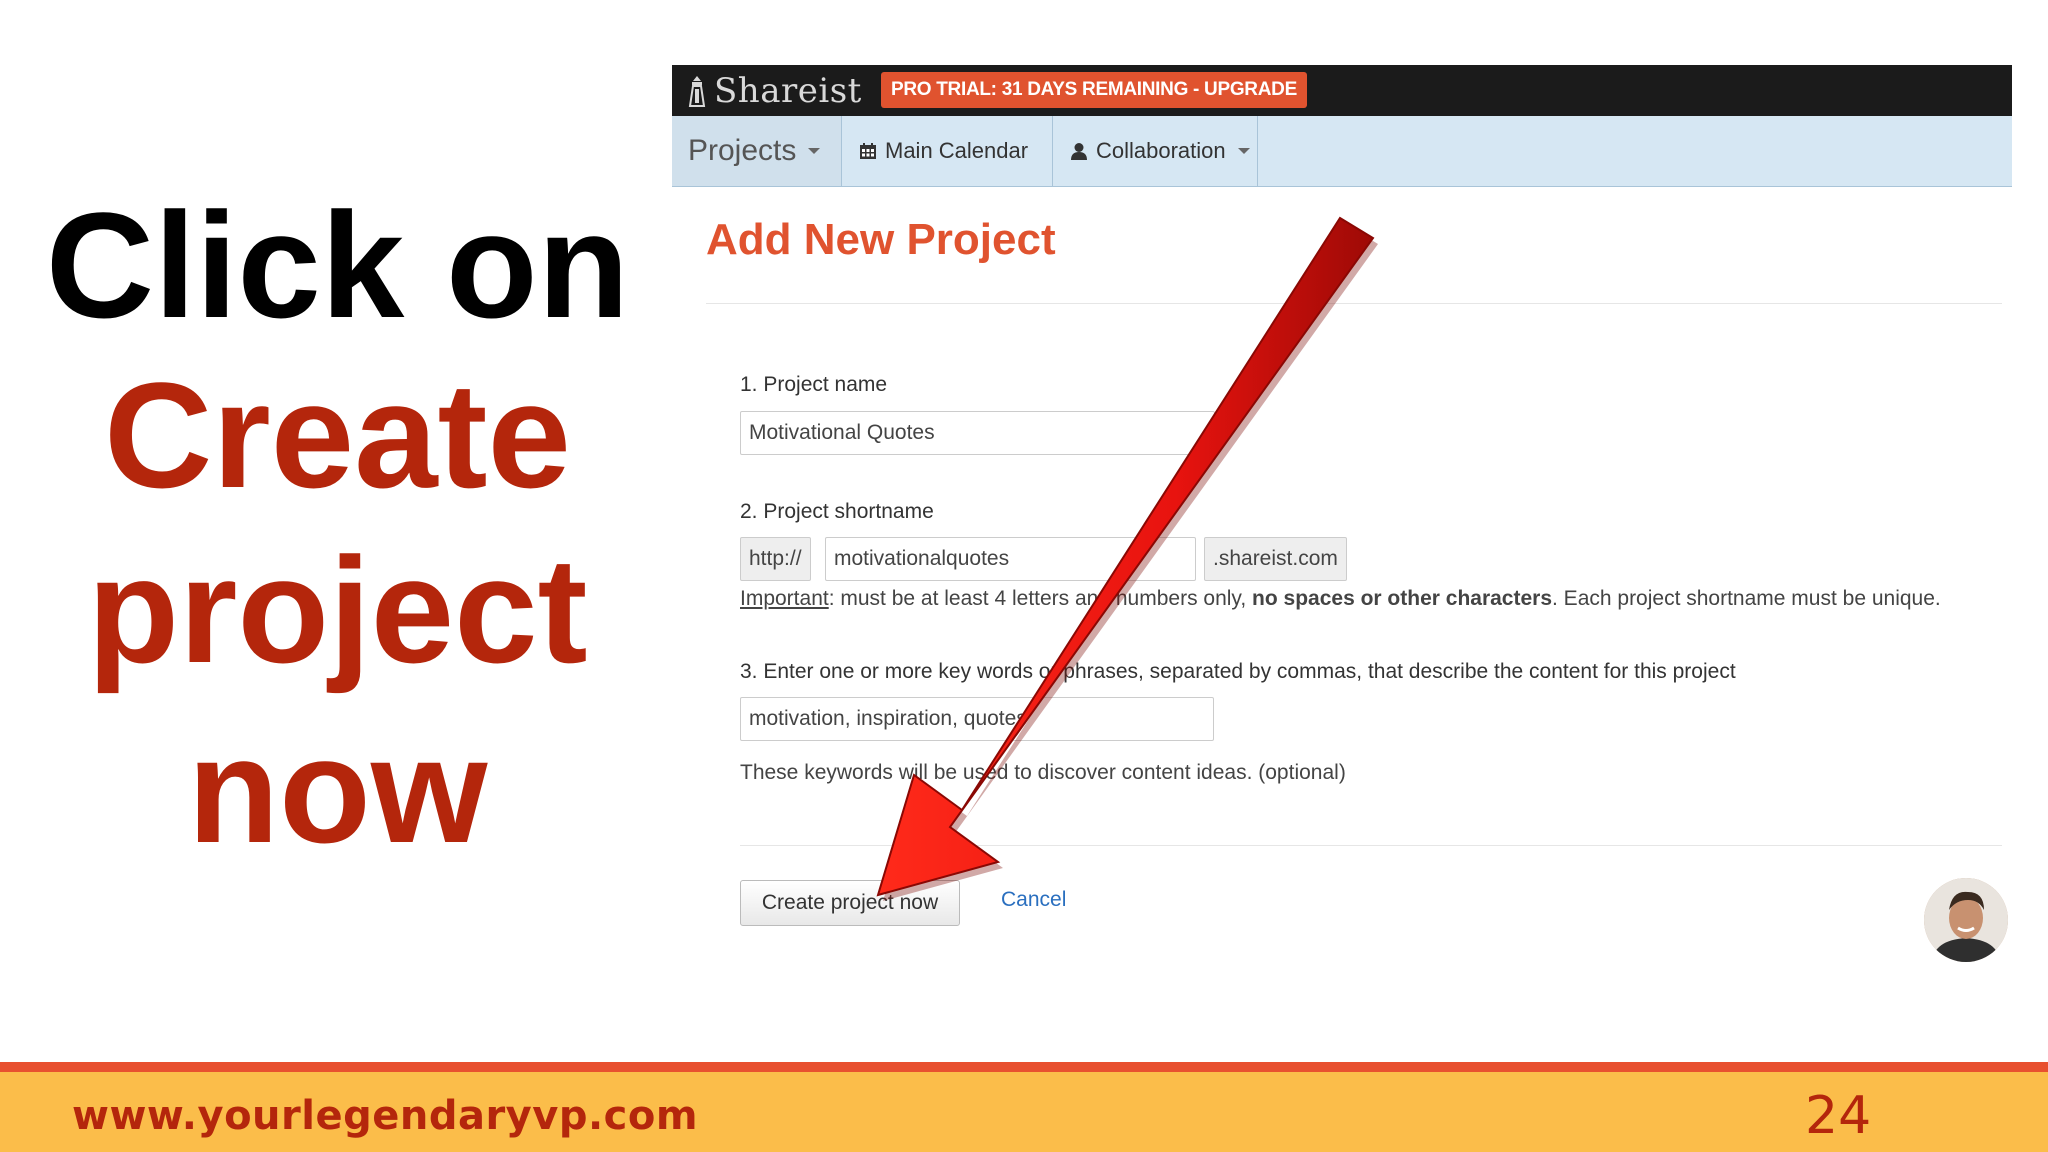 The width and height of the screenshot is (2048, 1152). I want to click on nav-calendar-label: Main Calendar, so click(957, 150).